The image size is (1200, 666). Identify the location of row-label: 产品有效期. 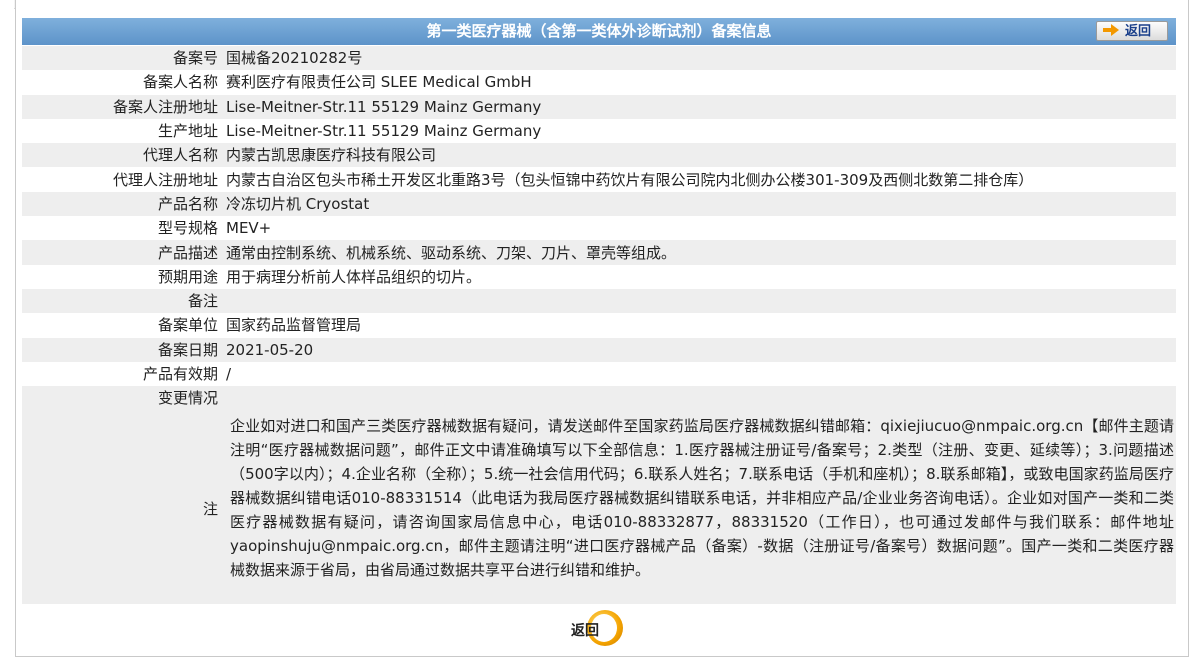
(124, 374).